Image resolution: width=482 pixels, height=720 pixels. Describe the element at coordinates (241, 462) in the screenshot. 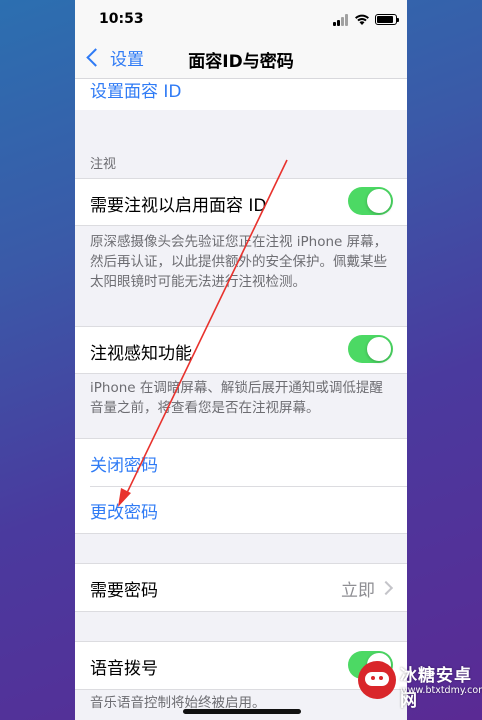

I see `turn-off-passcode-row: 关闭密码` at that location.